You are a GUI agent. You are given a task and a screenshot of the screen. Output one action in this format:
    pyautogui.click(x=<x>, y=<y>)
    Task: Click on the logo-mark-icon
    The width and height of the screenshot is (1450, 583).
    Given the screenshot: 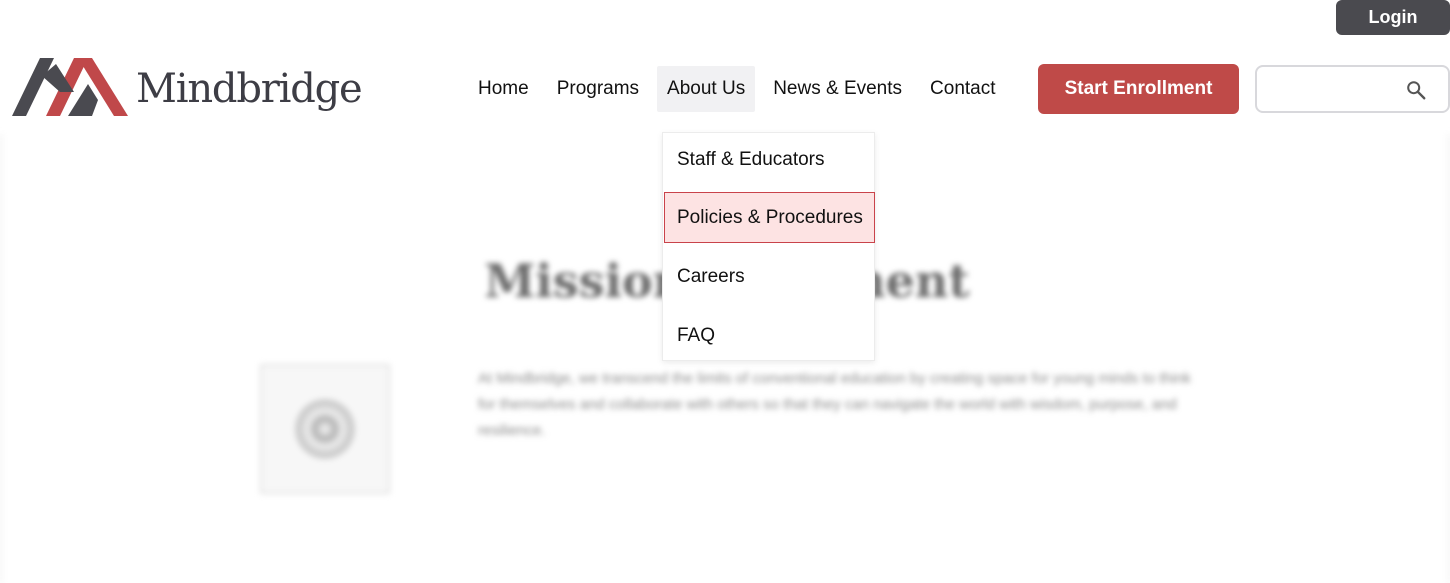 What is the action you would take?
    pyautogui.click(x=70, y=87)
    